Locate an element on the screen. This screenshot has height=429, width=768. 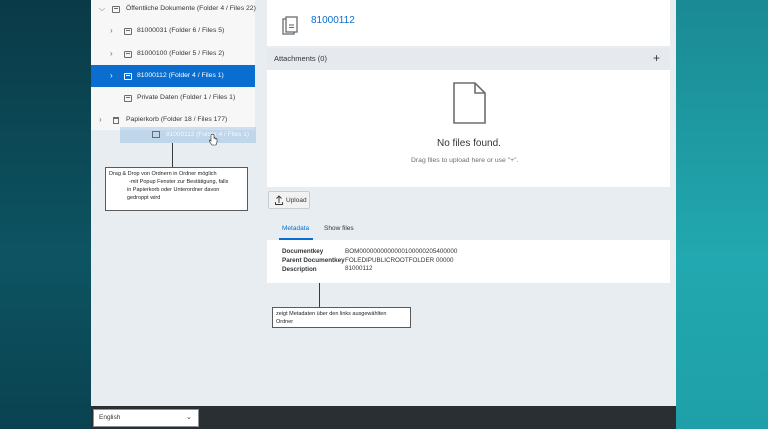
tree-item-81000100: › 81000100 (Folder 5 / Files 2) is located at coordinates (173, 54).